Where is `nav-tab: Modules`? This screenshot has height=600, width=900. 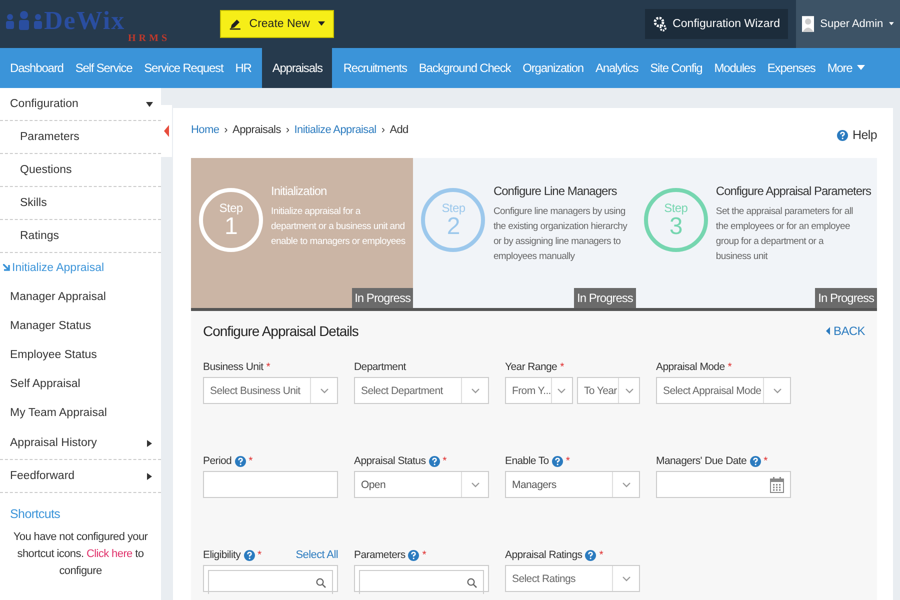
nav-tab: Modules is located at coordinates (735, 68).